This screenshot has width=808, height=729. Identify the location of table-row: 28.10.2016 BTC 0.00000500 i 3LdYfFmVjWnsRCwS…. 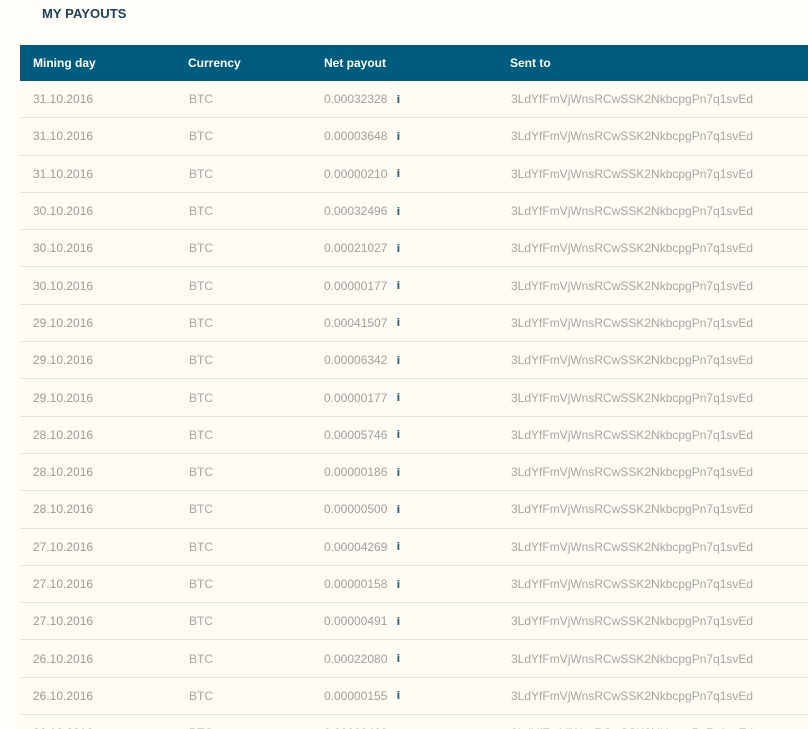
(414, 510).